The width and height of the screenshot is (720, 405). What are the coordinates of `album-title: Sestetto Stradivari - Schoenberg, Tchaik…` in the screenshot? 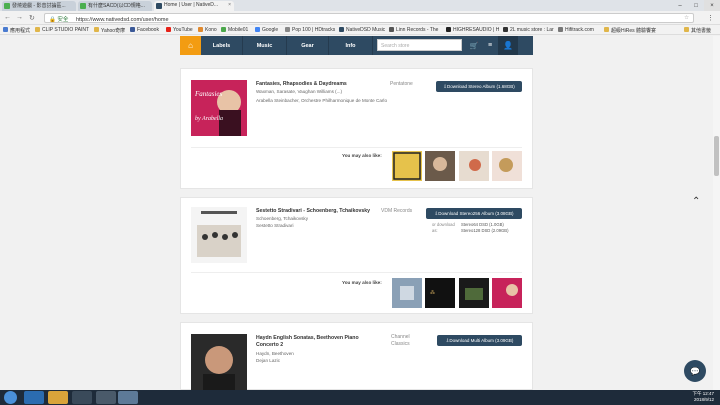 It's located at (313, 211).